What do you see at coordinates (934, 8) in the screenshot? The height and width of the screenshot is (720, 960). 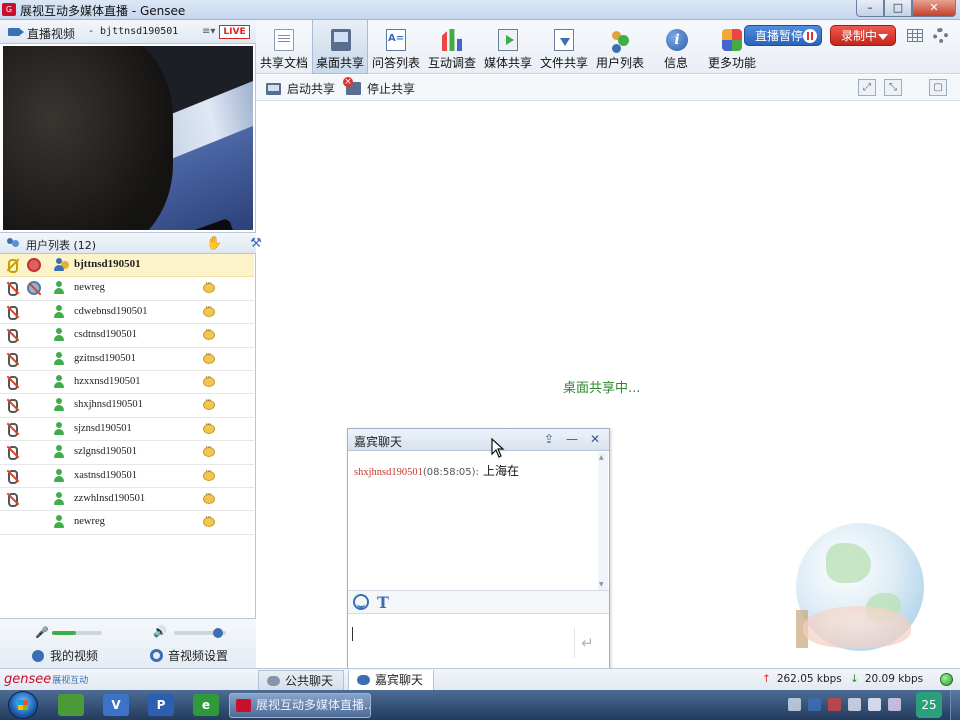 I see `close-button: ✕` at bounding box center [934, 8].